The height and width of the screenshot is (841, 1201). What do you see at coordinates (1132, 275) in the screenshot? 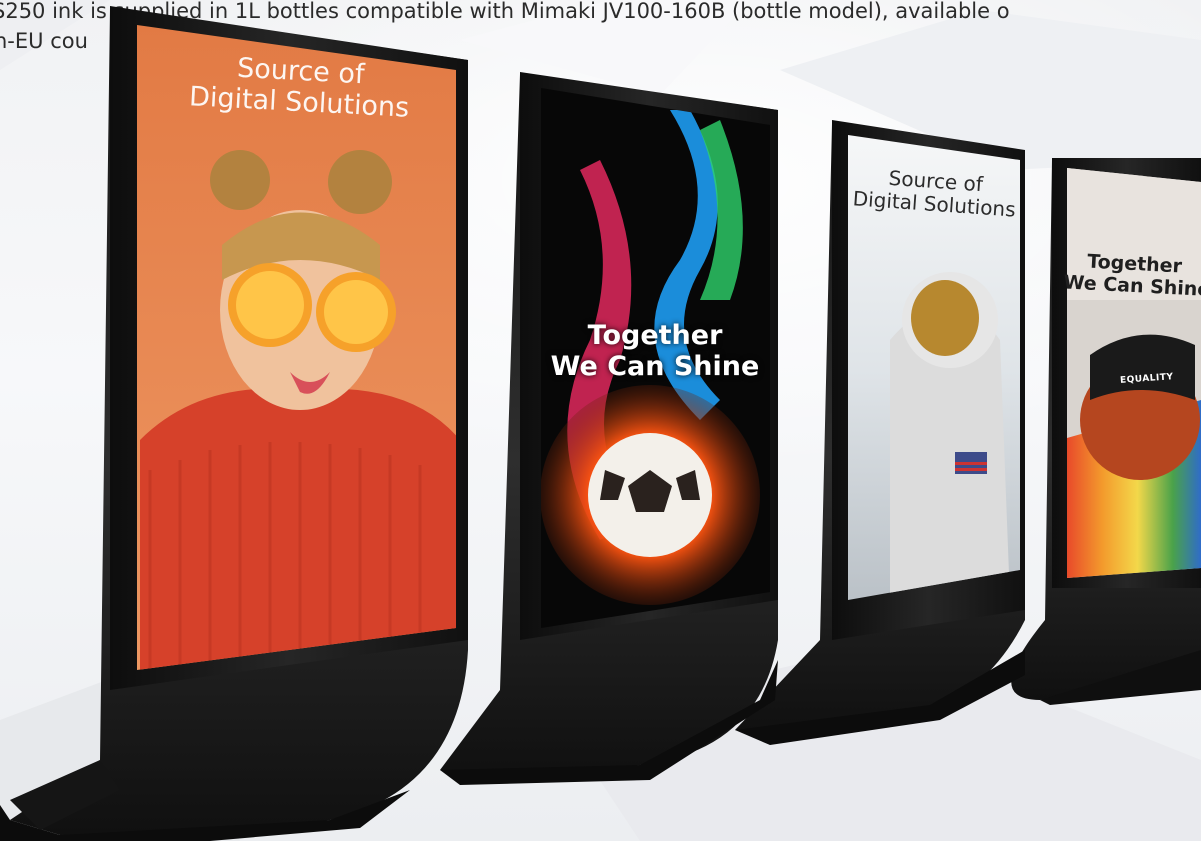
I see `screen-4-headline: Together We Can Shine` at bounding box center [1132, 275].